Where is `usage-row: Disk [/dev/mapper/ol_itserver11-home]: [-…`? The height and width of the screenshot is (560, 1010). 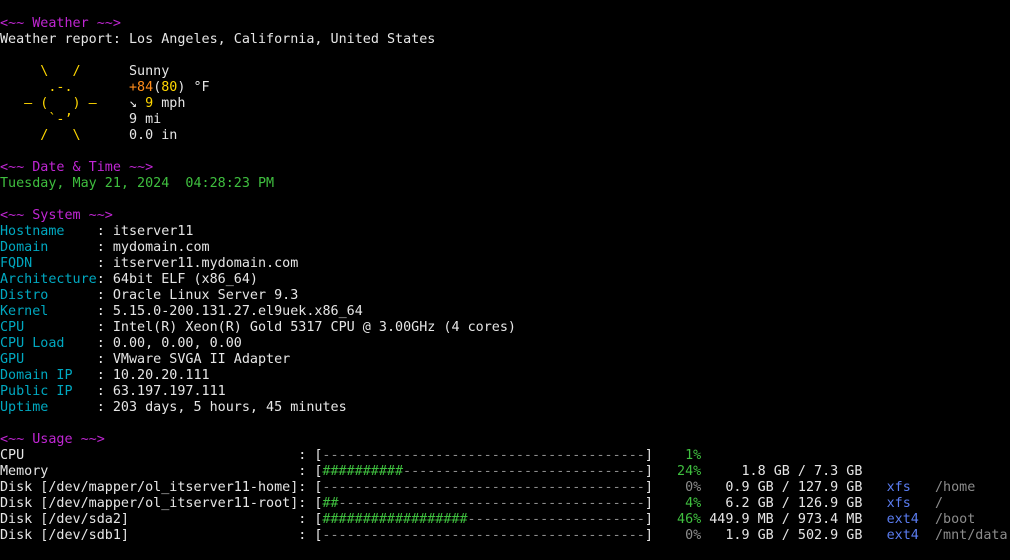
usage-row: Disk [/dev/mapper/ol_itserver11-home]: [-… is located at coordinates (505, 488).